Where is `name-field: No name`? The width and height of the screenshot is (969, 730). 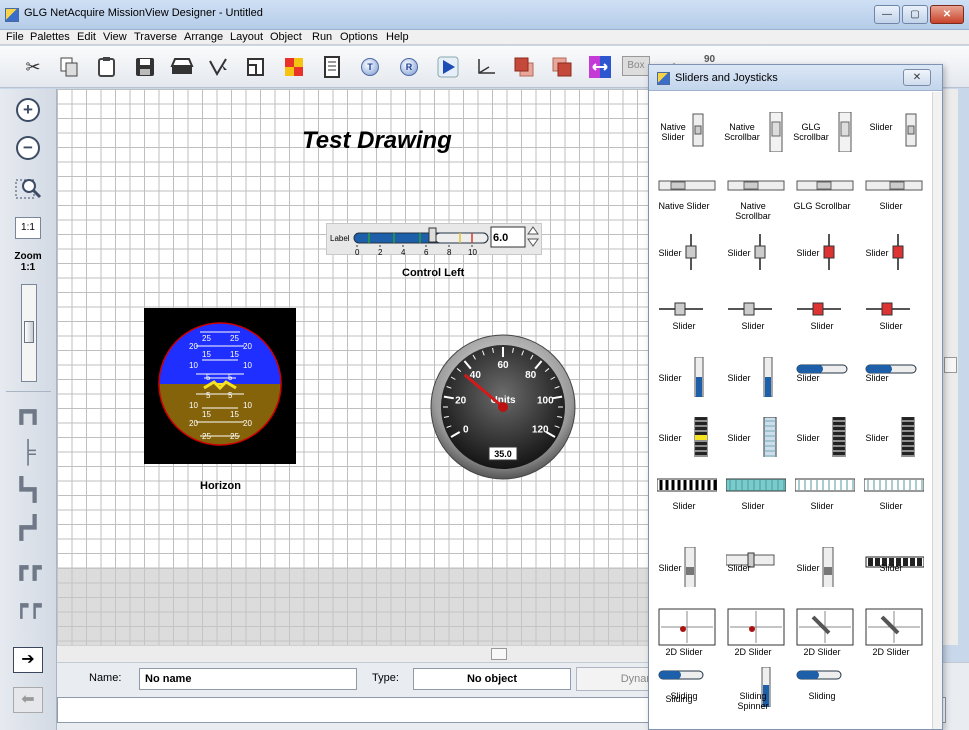
name-field: No name is located at coordinates (248, 679).